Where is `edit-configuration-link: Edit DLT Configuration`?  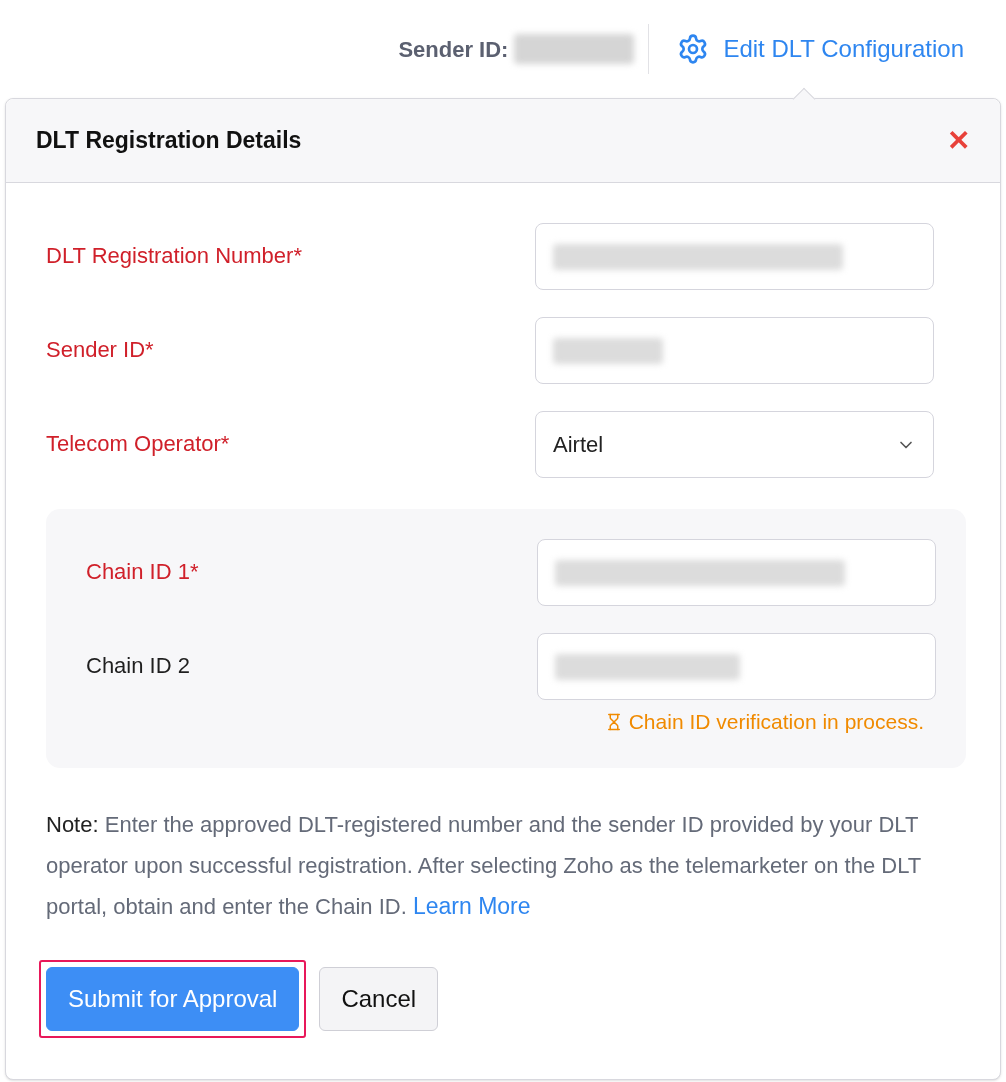
edit-configuration-link: Edit DLT Configuration is located at coordinates (813, 49).